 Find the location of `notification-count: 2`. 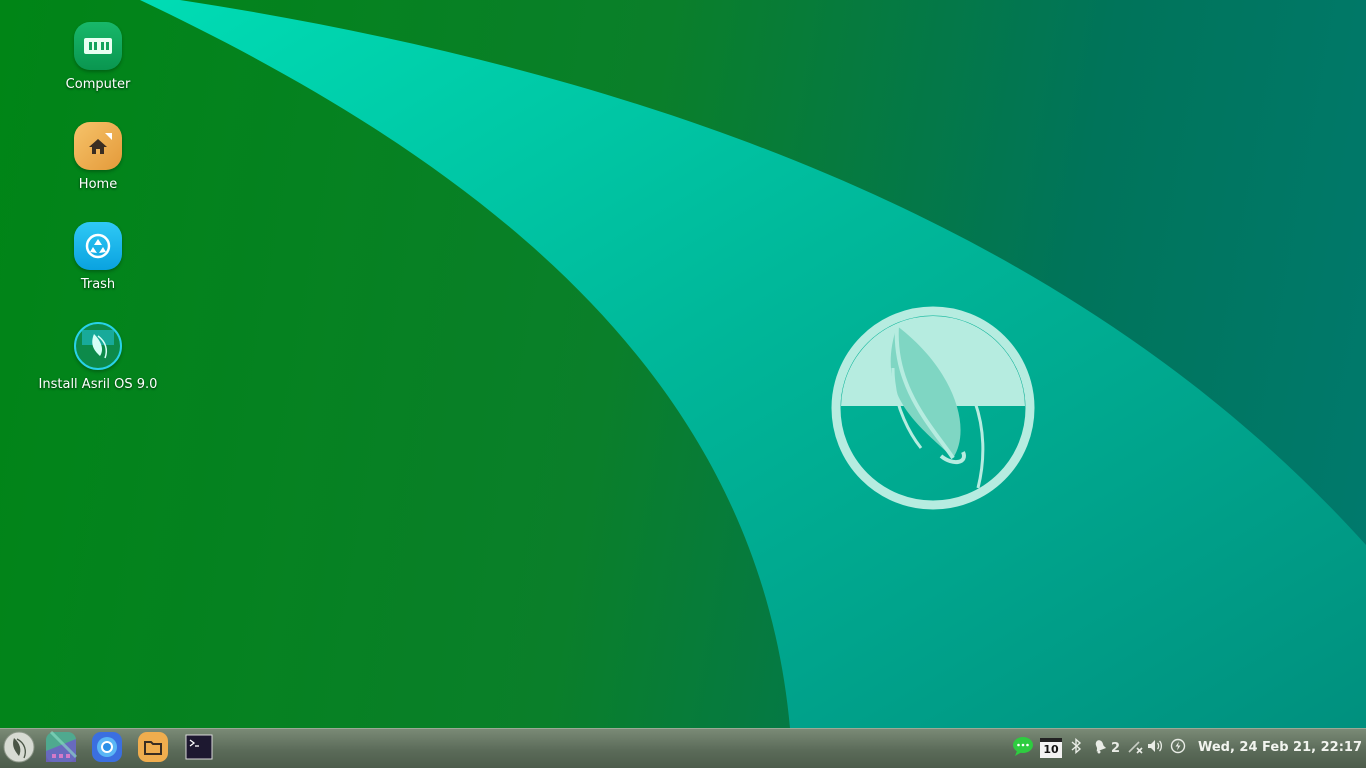

notification-count: 2 is located at coordinates (1115, 748).